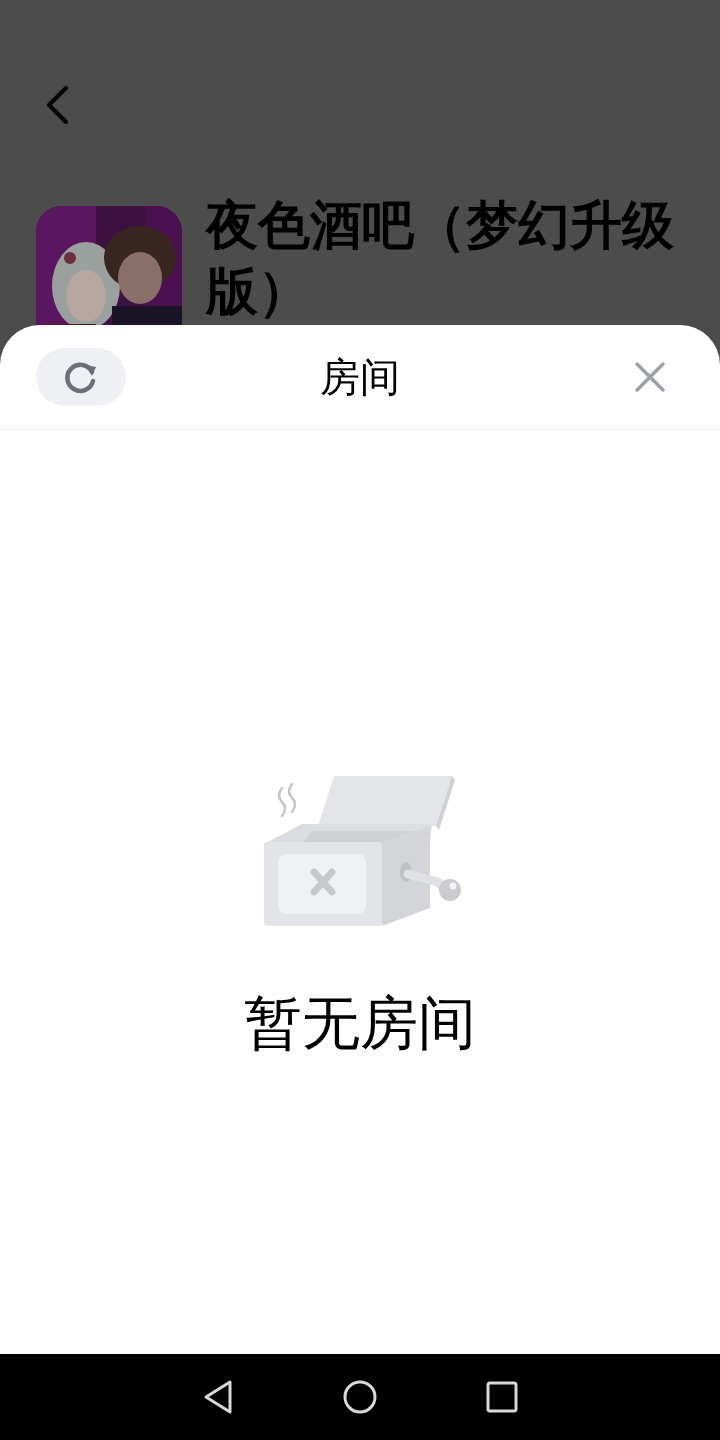 The image size is (720, 1440). I want to click on close-icon, so click(650, 377).